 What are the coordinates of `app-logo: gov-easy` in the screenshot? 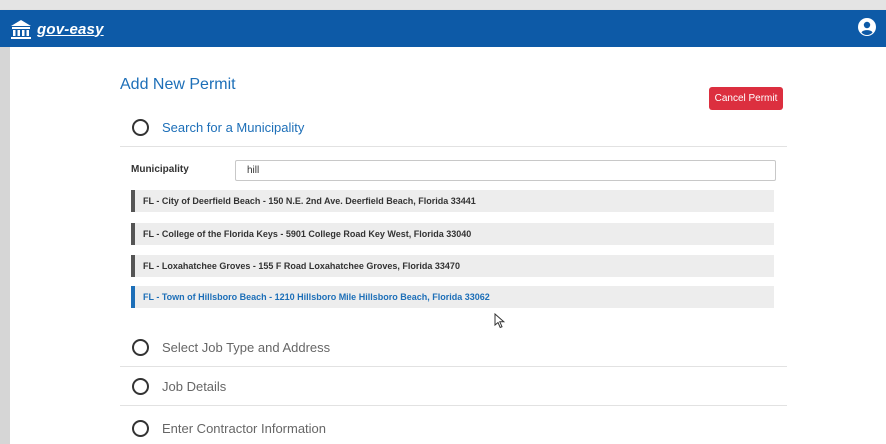 It's located at (57, 29).